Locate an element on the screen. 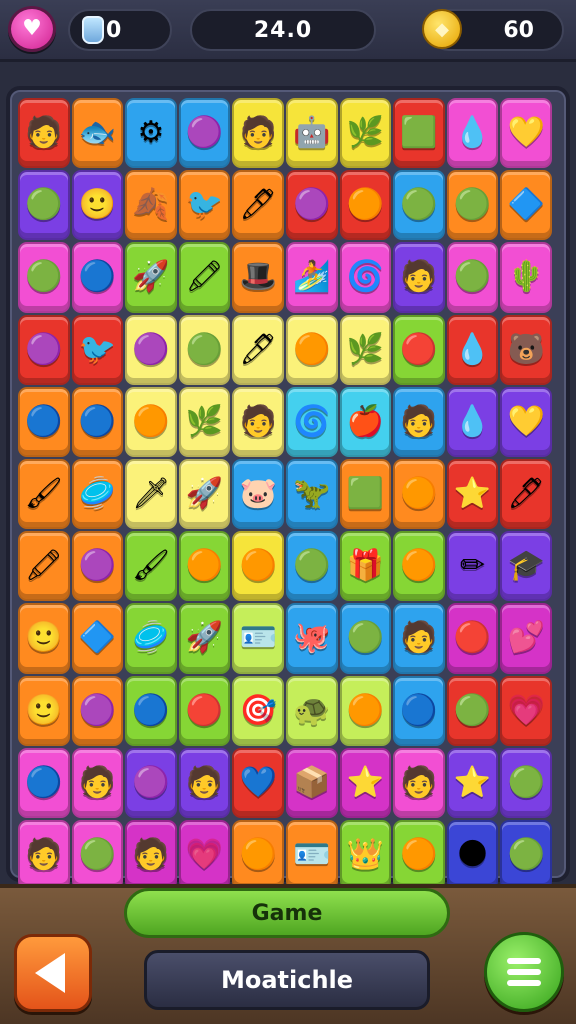  game-tile: 🎩 is located at coordinates (258, 277).